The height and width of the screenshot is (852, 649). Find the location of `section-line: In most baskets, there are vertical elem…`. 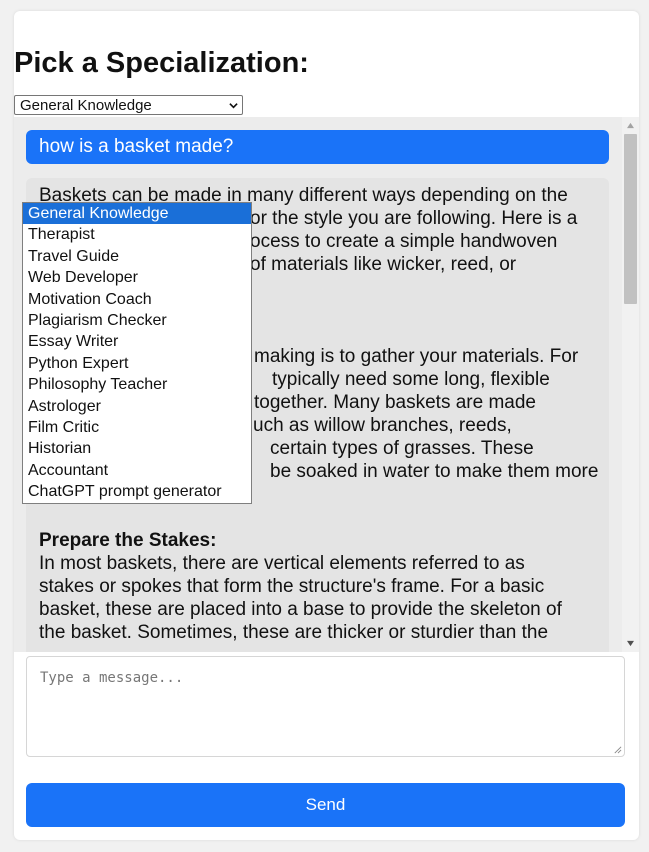

section-line: In most baskets, there are vertical elem… is located at coordinates (282, 563).